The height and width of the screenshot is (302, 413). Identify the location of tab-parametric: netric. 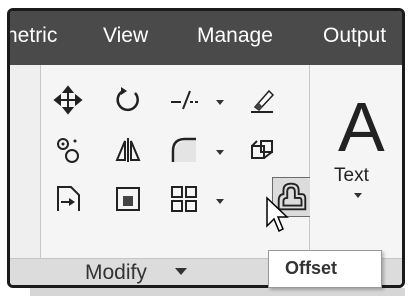
(33, 36).